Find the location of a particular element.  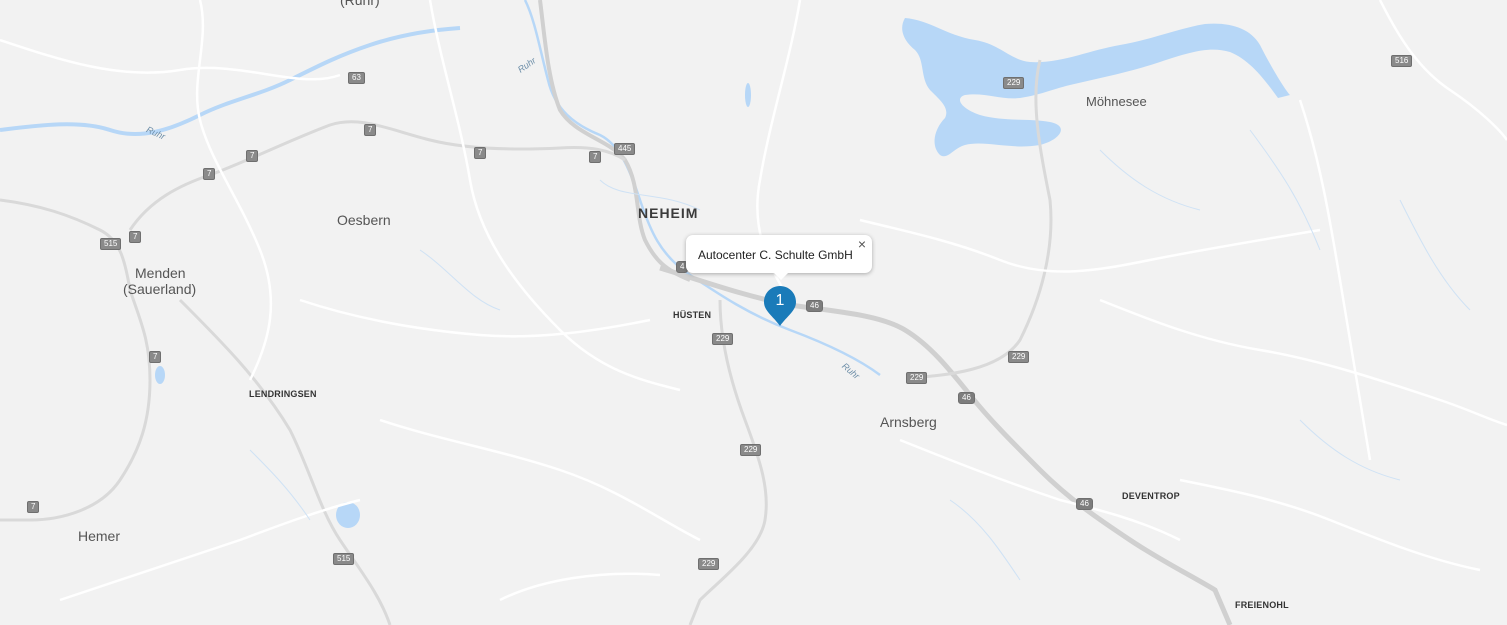

info-window-title: Autocenter C. Schulte GmbH is located at coordinates (775, 255).